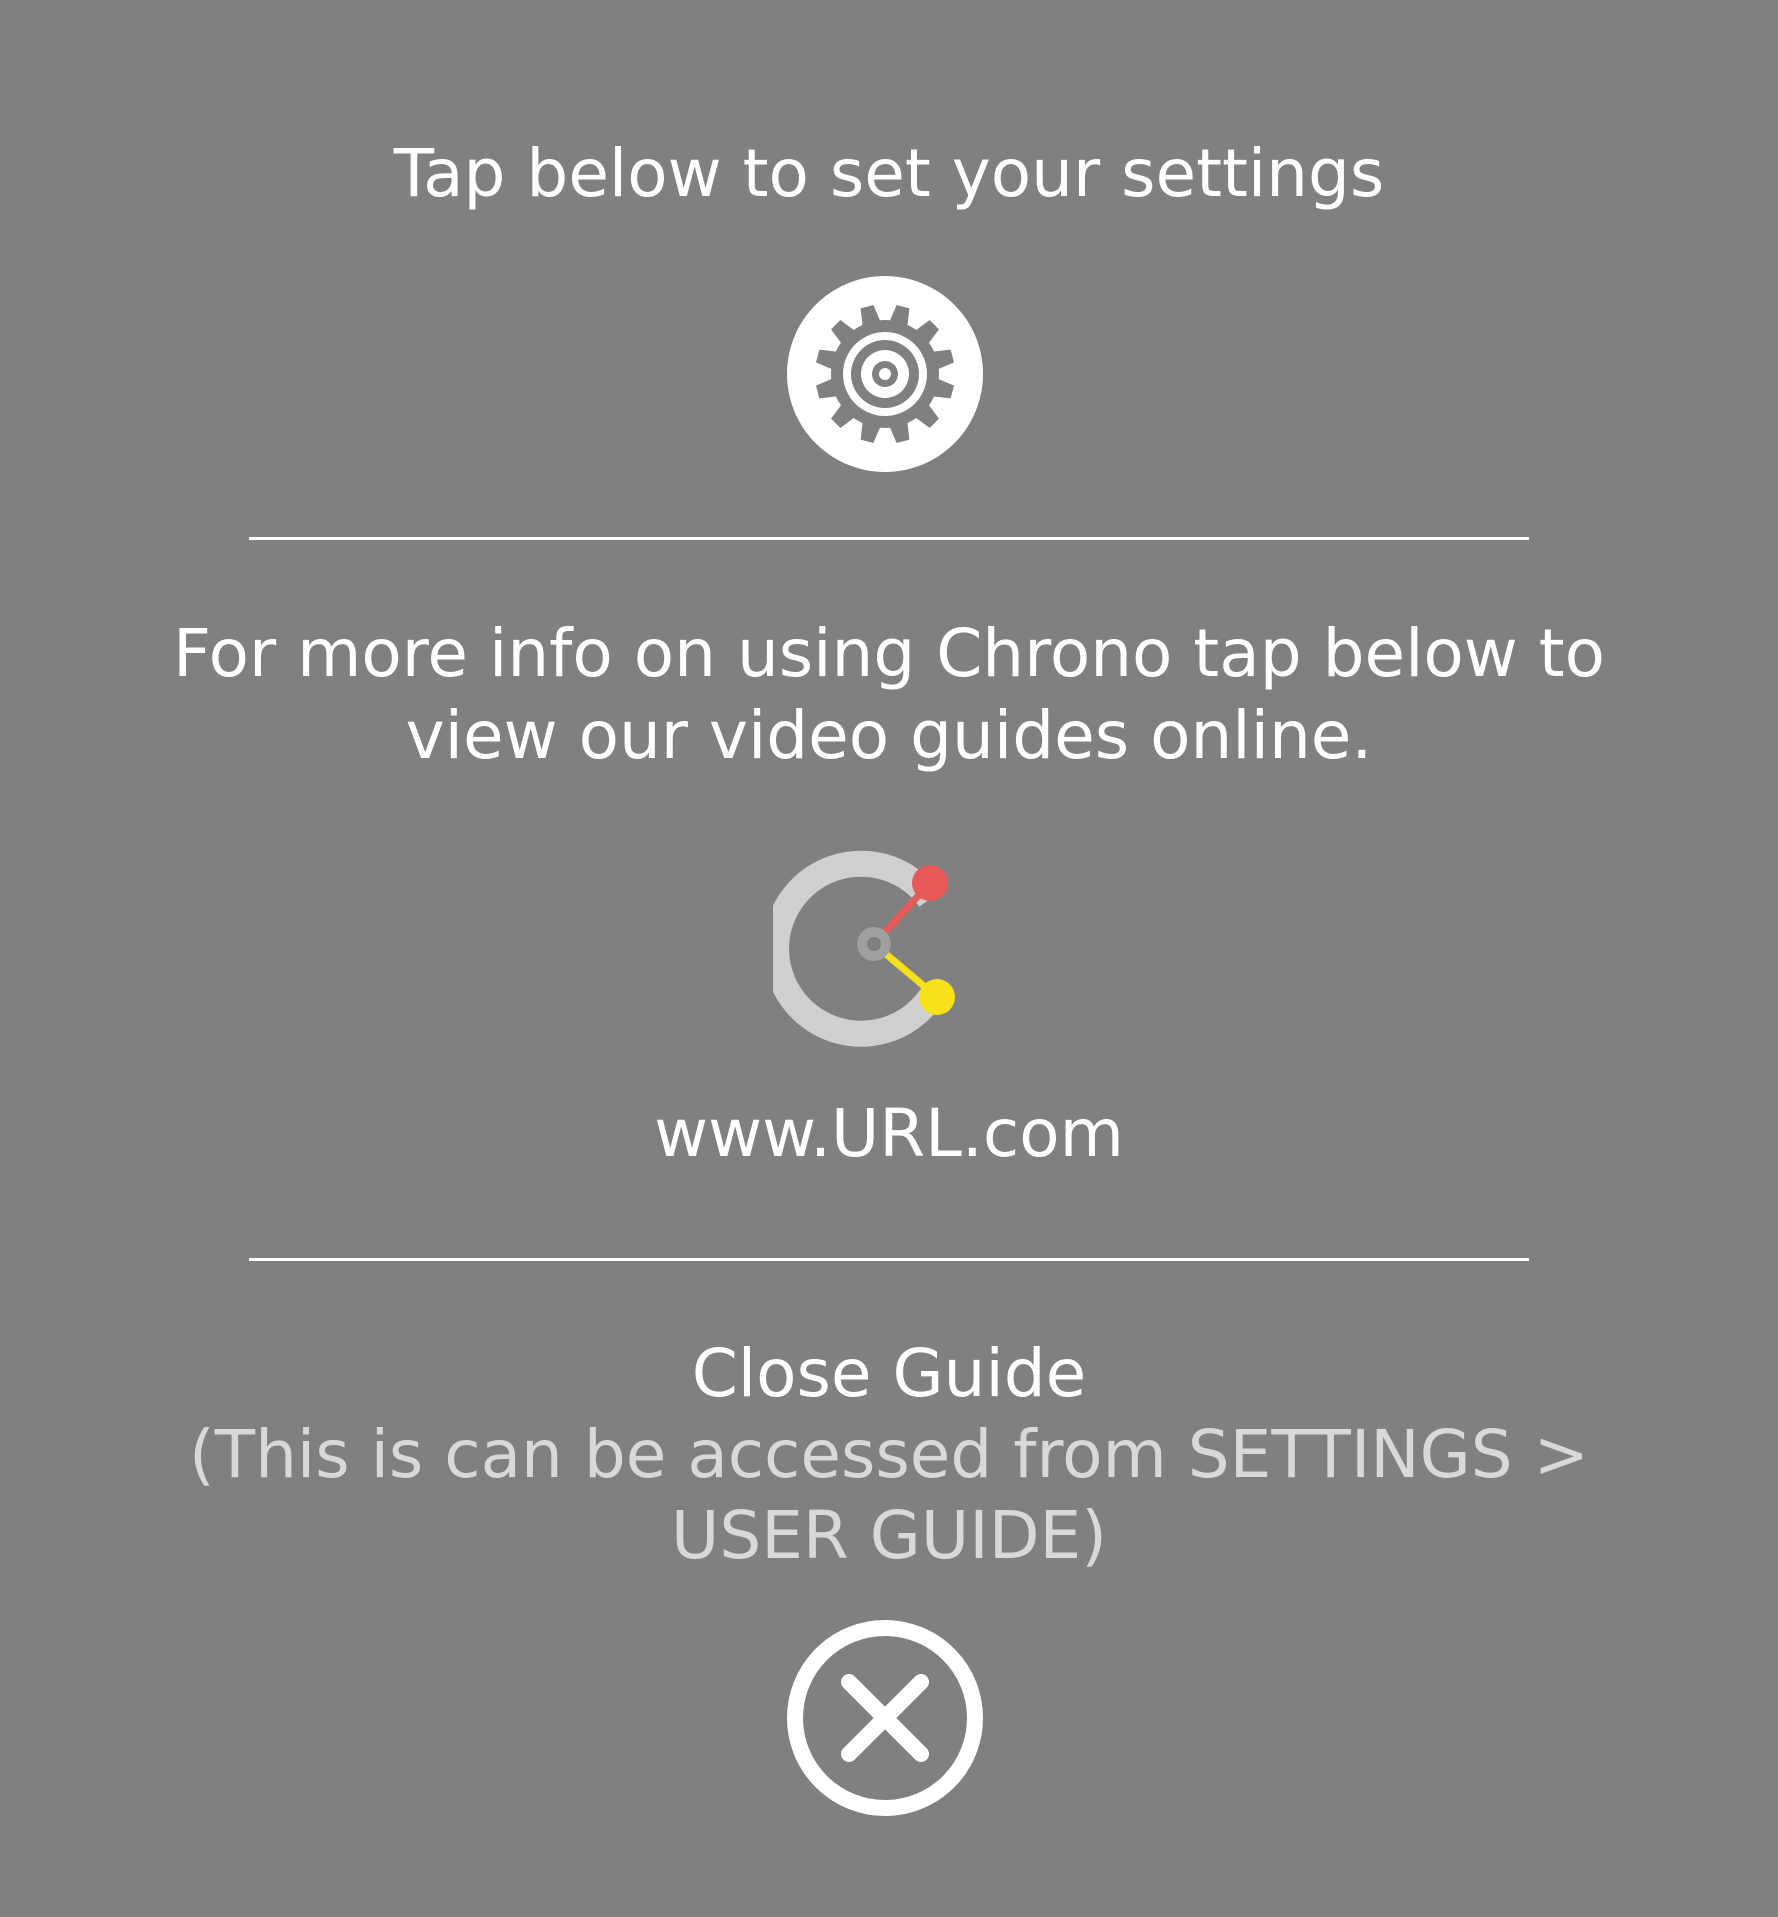 Image resolution: width=1778 pixels, height=1917 pixels. Describe the element at coordinates (889, 1134) in the screenshot. I see `url-link: www.URL.com` at that location.